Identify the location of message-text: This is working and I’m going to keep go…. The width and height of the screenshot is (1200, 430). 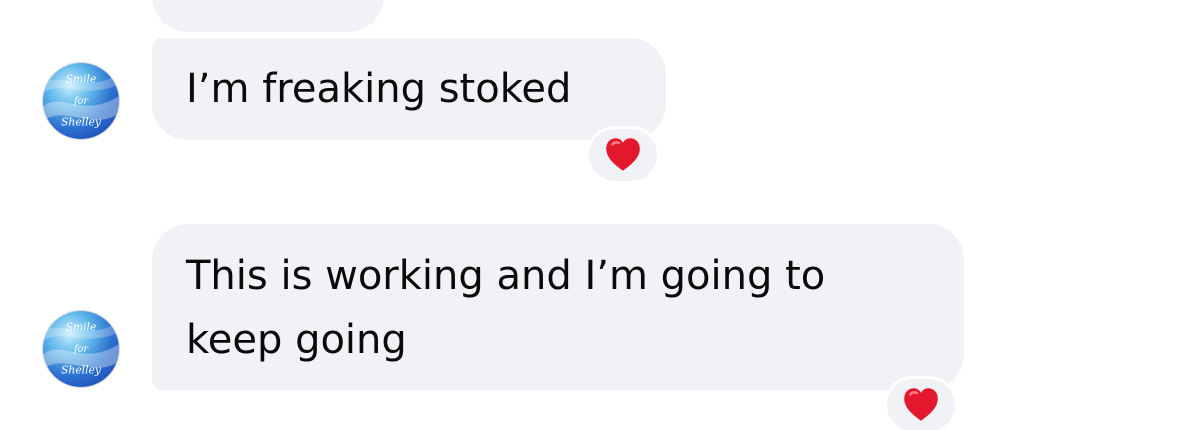
(506, 308).